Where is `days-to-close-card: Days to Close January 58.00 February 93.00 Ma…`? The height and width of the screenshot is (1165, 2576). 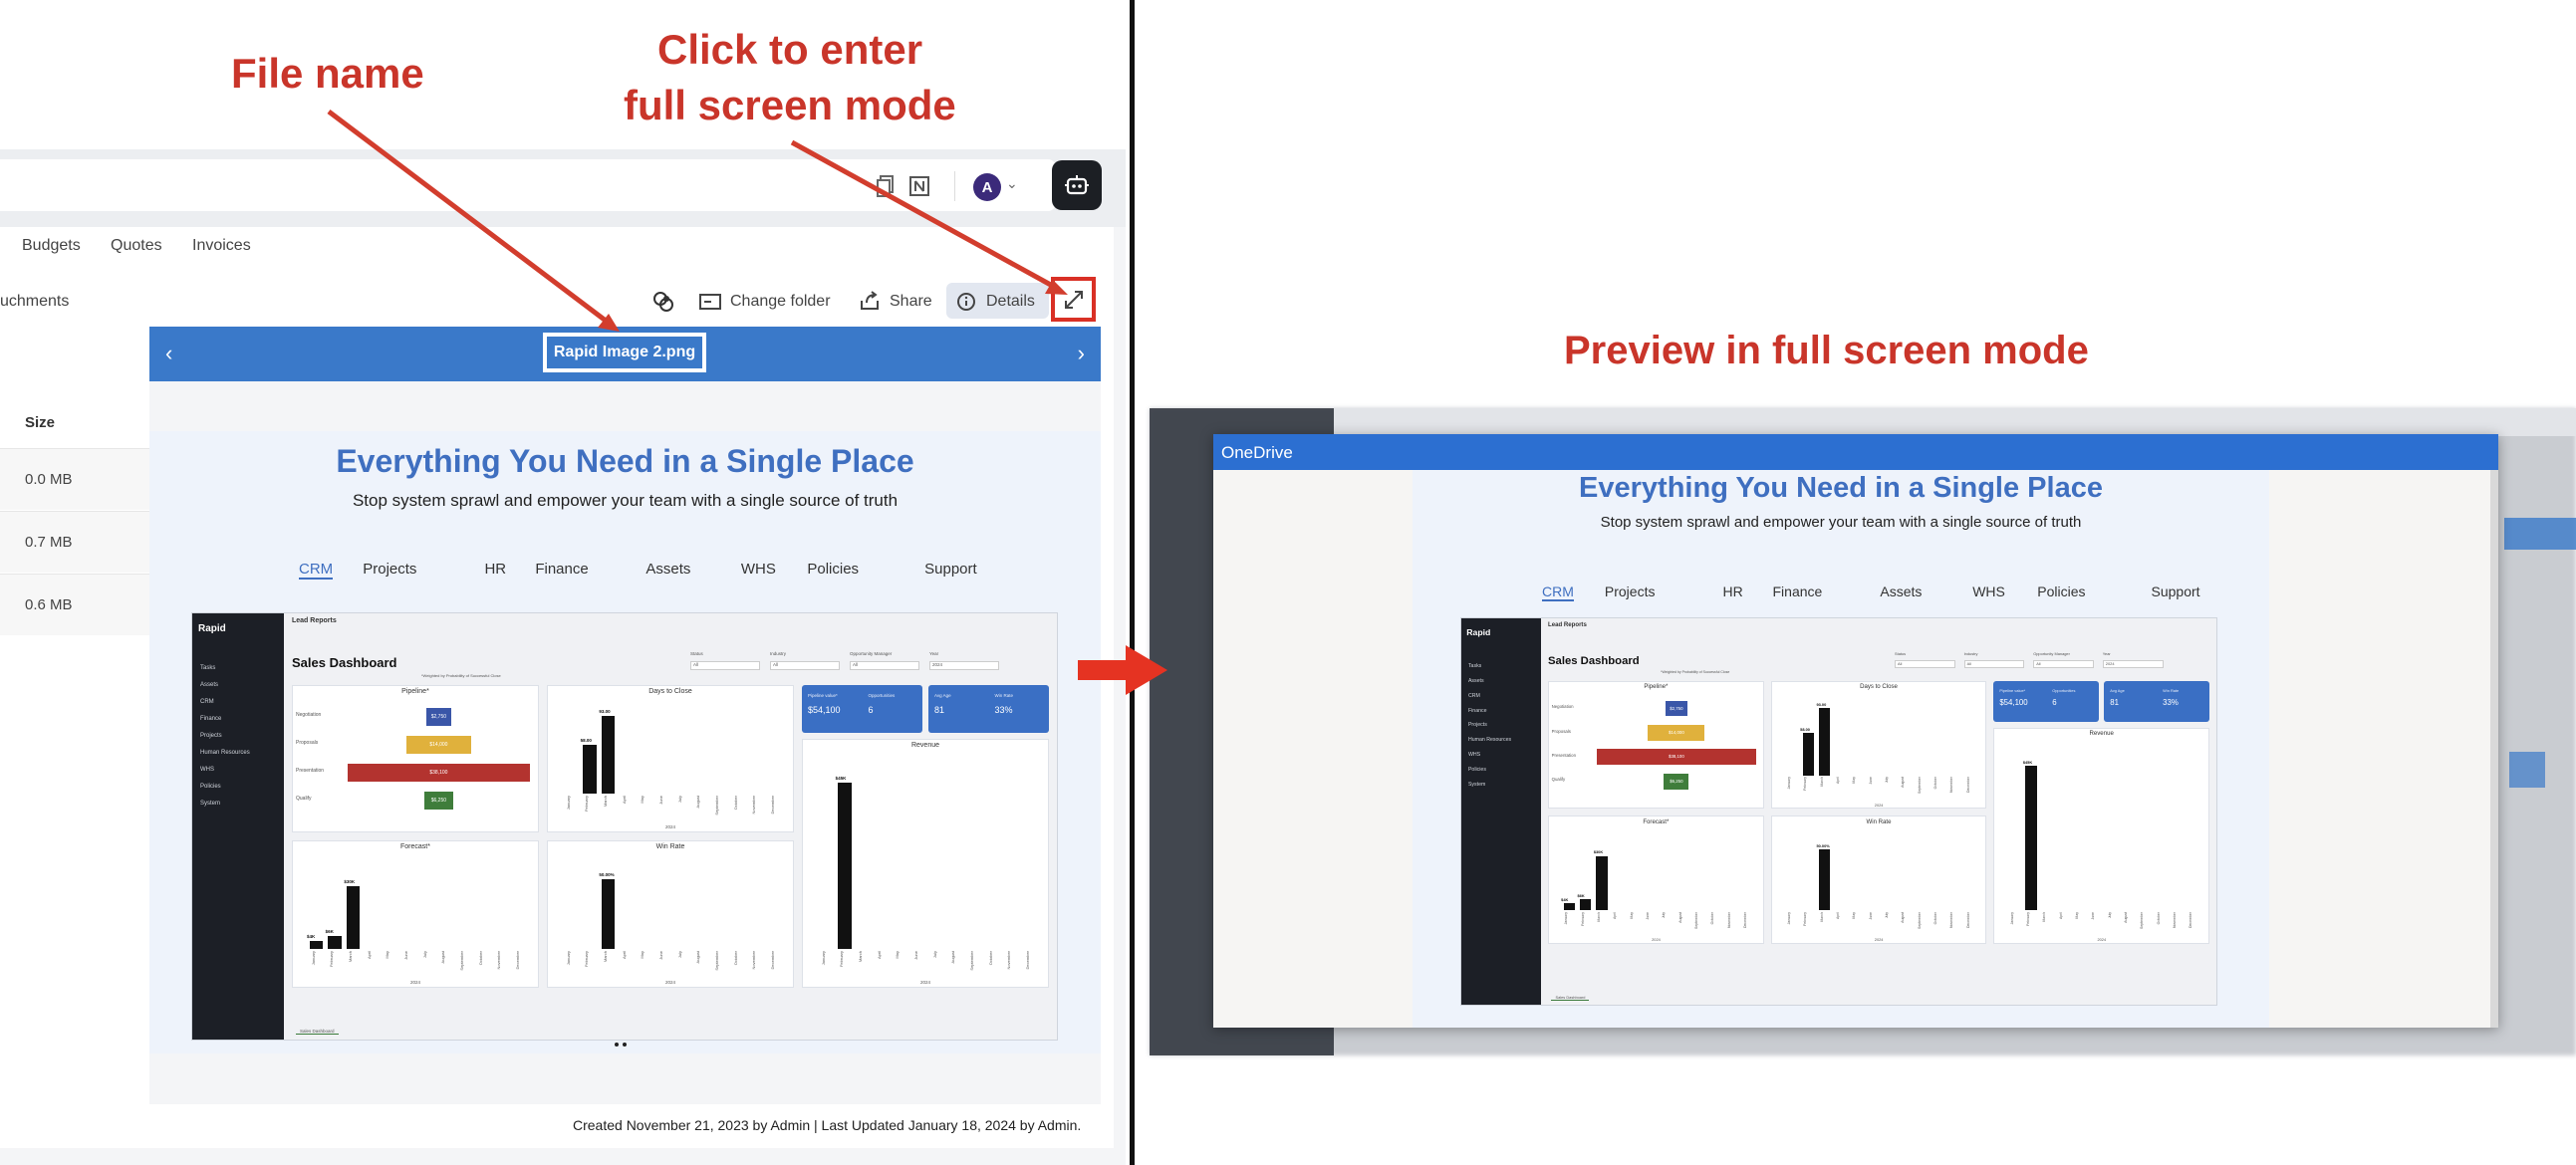 days-to-close-card: Days to Close January 58.00 February 93.00 Ma… is located at coordinates (1878, 745).